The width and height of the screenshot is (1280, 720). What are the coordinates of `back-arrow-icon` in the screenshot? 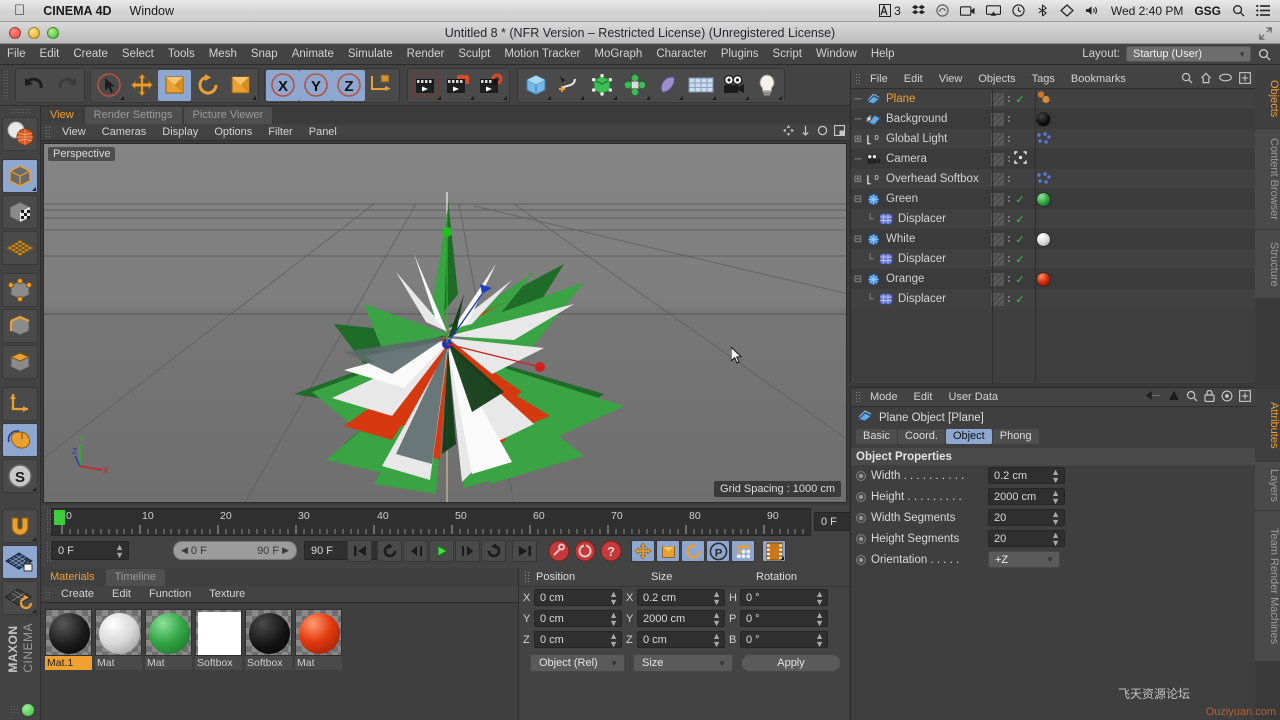 It's located at (1153, 397).